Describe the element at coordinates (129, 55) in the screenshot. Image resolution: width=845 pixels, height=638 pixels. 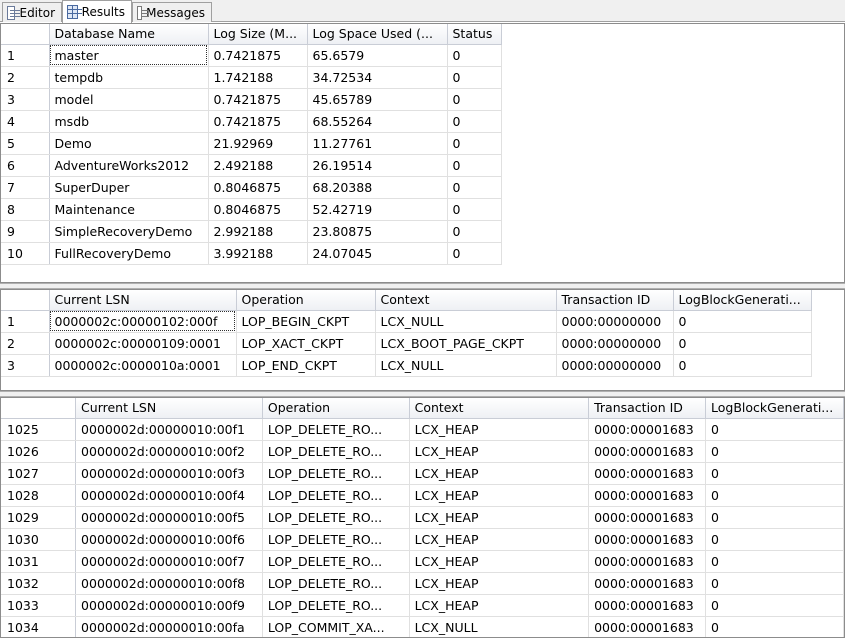
I see `grid-cell: master` at that location.